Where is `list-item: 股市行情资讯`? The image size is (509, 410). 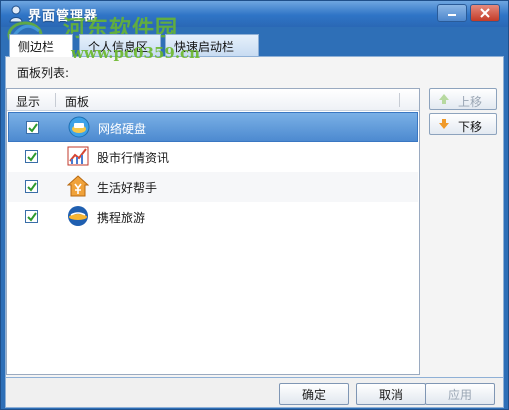 list-item: 股市行情资讯 is located at coordinates (213, 157).